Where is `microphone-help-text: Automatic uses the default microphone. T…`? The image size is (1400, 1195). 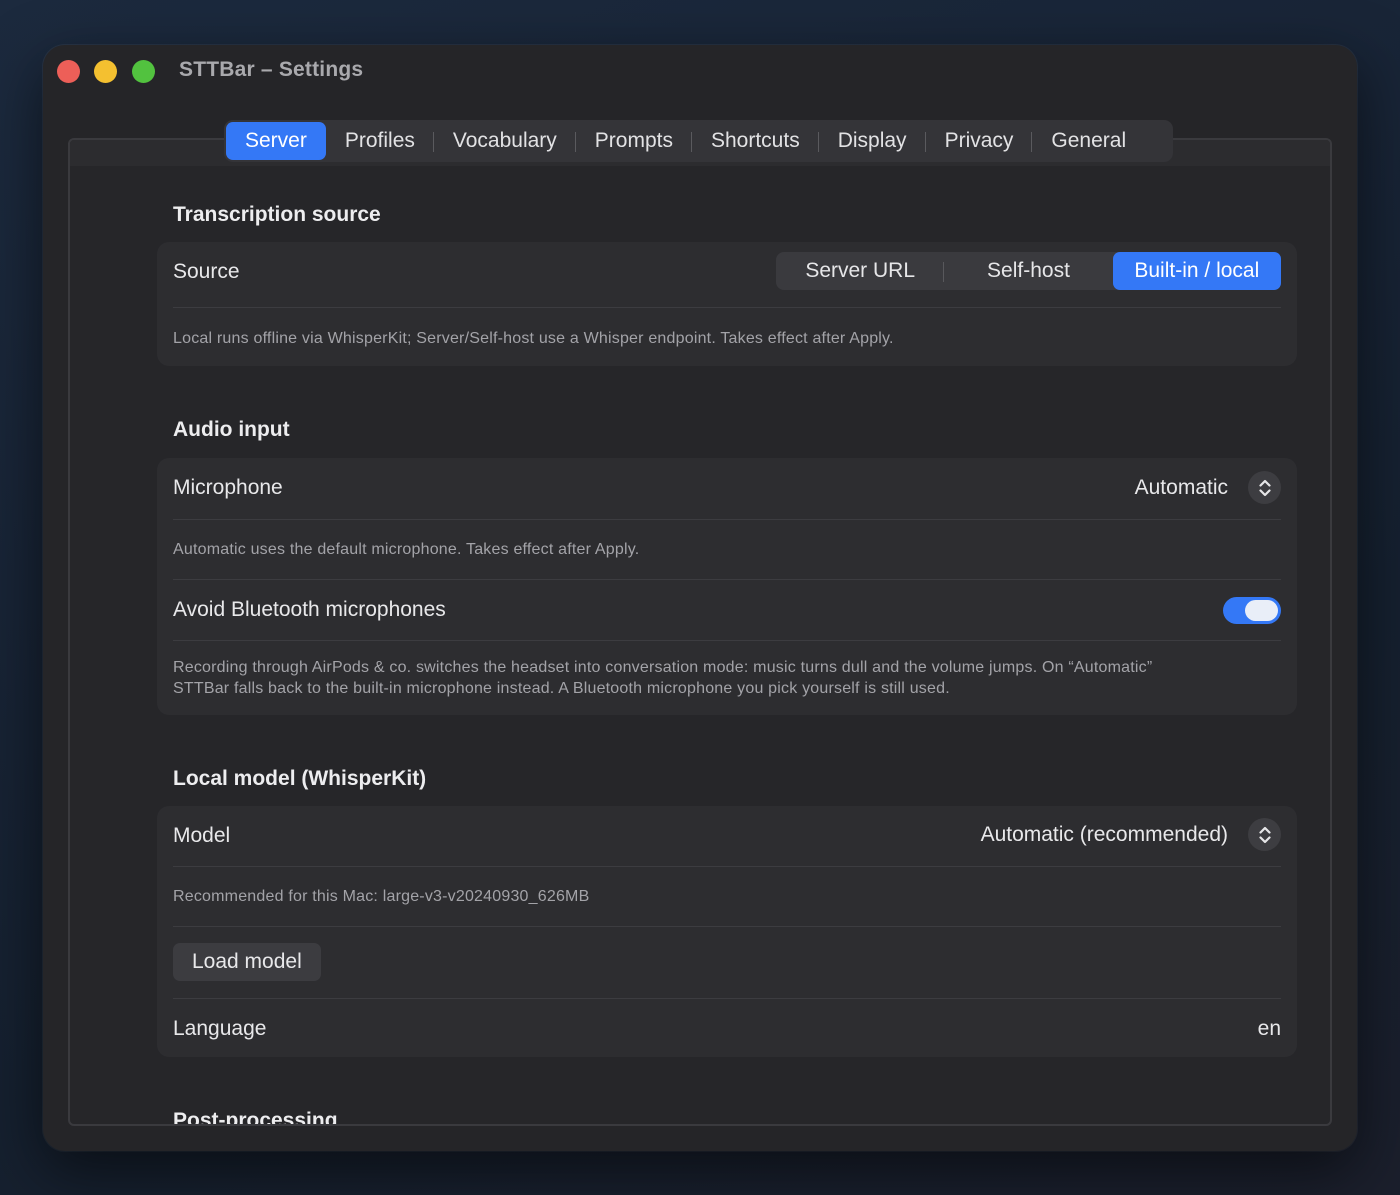
microphone-help-text: Automatic uses the default microphone. T… is located at coordinates (406, 549).